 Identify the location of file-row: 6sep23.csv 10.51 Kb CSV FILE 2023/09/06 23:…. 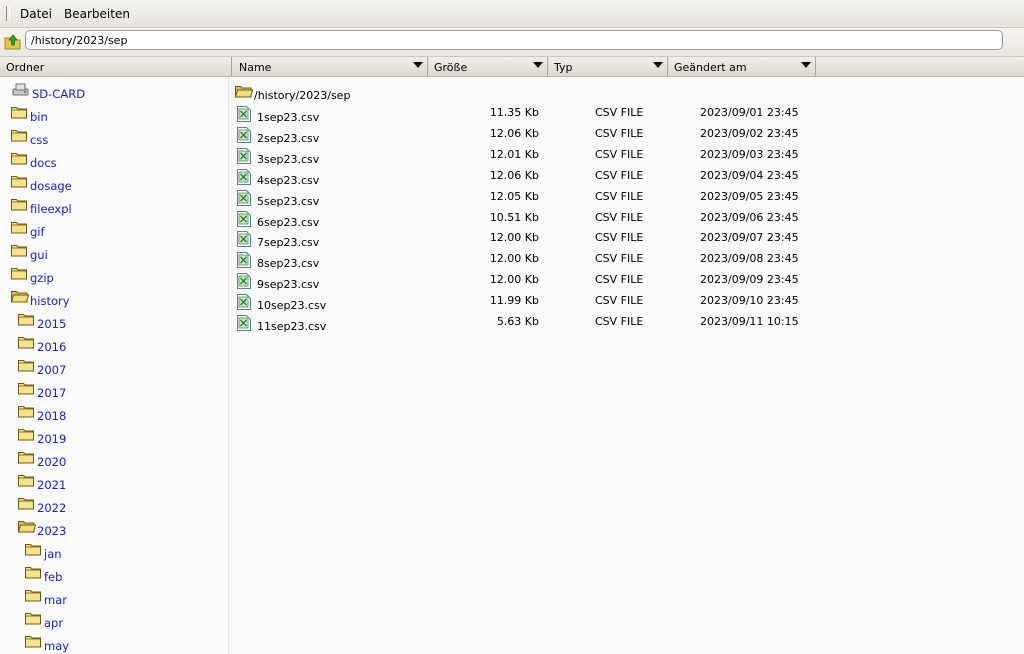
(529, 220).